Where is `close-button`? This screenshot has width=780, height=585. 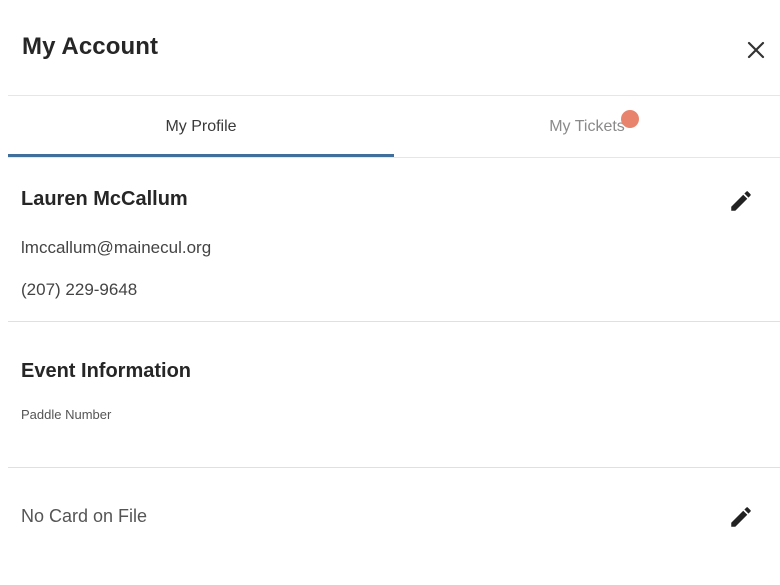
close-button is located at coordinates (756, 50).